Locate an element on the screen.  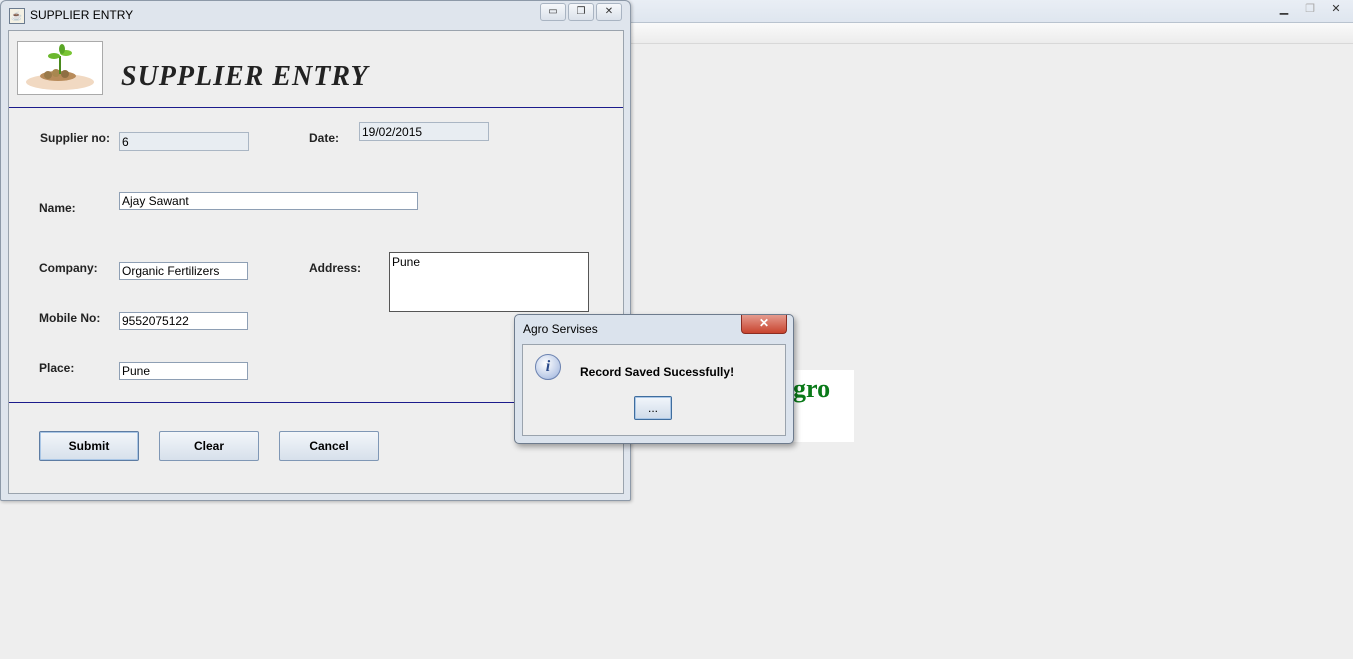
header-divider is located at coordinates (316, 107).